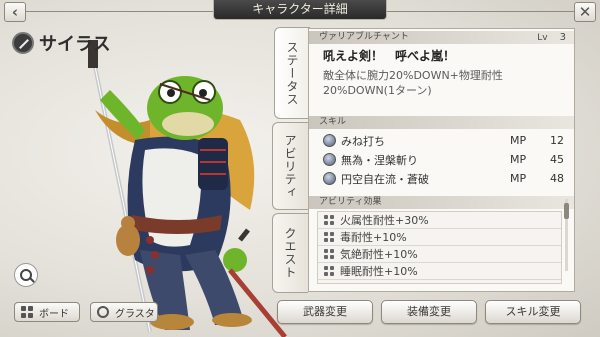 This screenshot has width=600, height=337. Describe the element at coordinates (26, 275) in the screenshot. I see `magnifier-icon` at that location.